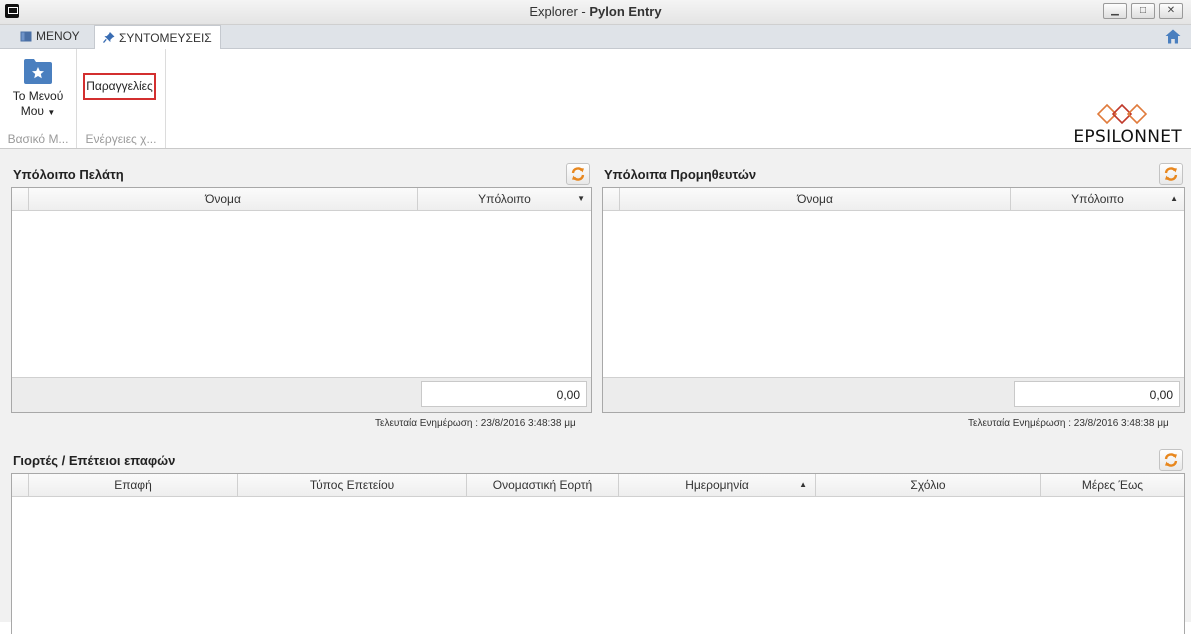 This screenshot has height=634, width=1191. Describe the element at coordinates (119, 86) in the screenshot. I see `orders-button: Παραγγελίες` at that location.